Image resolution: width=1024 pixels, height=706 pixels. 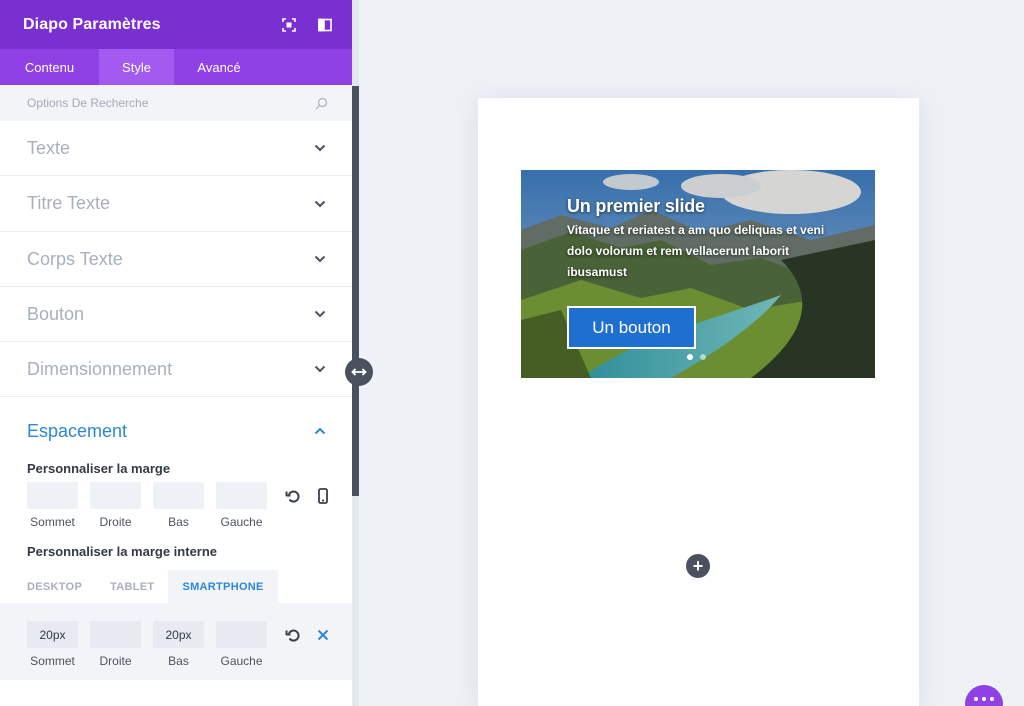 What do you see at coordinates (92, 24) in the screenshot?
I see `panel-title: Diapo Paramètres` at bounding box center [92, 24].